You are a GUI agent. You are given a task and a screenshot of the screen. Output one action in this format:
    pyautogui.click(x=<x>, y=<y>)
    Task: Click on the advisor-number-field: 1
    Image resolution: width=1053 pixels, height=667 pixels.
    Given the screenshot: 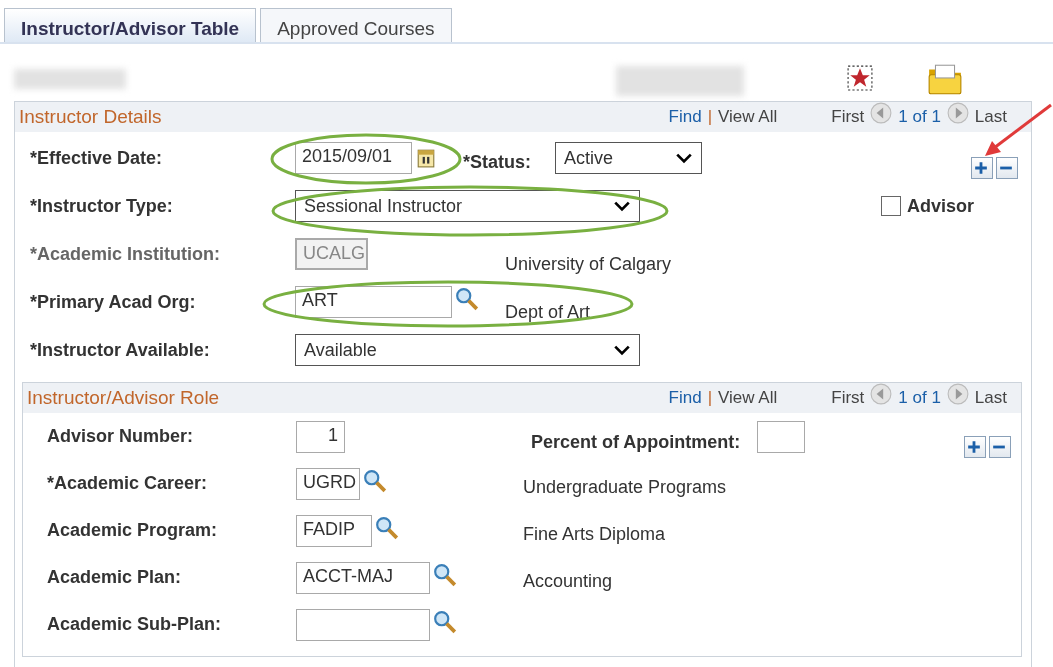 What is the action you would take?
    pyautogui.click(x=320, y=436)
    